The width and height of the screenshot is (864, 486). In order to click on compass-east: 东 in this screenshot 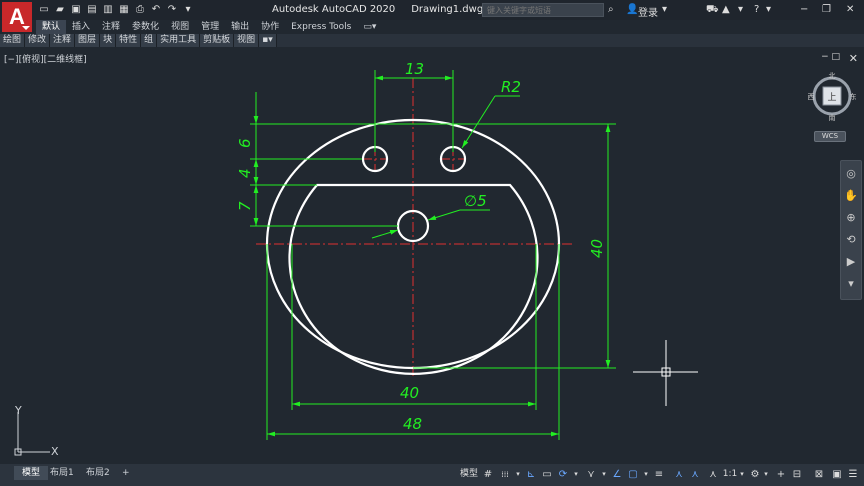, I will do `click(853, 96)`.